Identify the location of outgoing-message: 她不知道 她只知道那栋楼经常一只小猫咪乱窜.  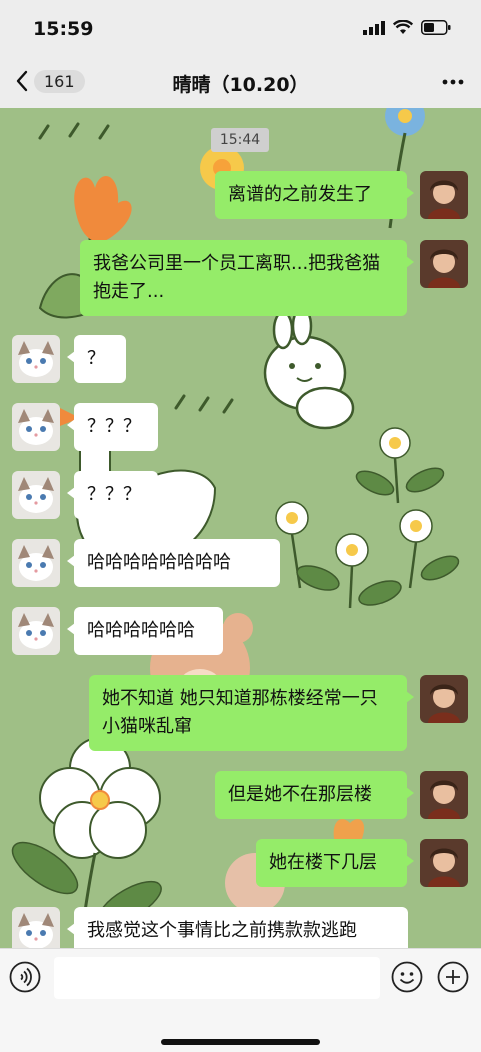
(251, 713).